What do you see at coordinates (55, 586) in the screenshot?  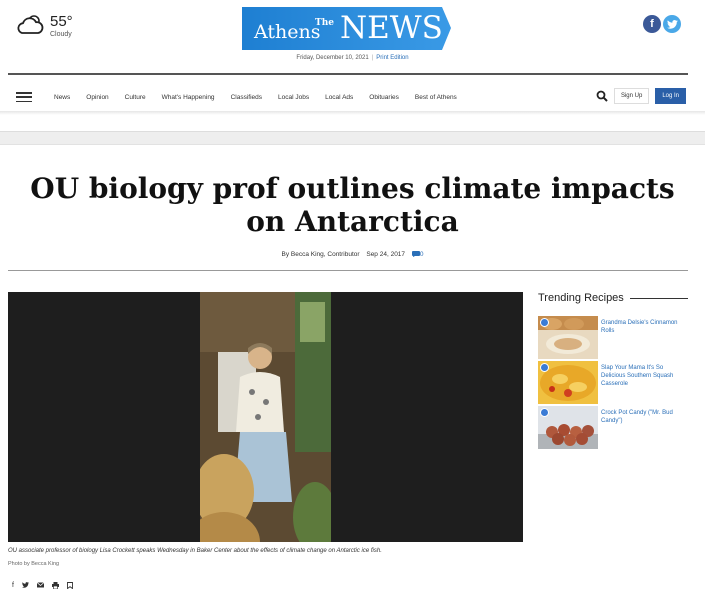 I see `print-icon` at bounding box center [55, 586].